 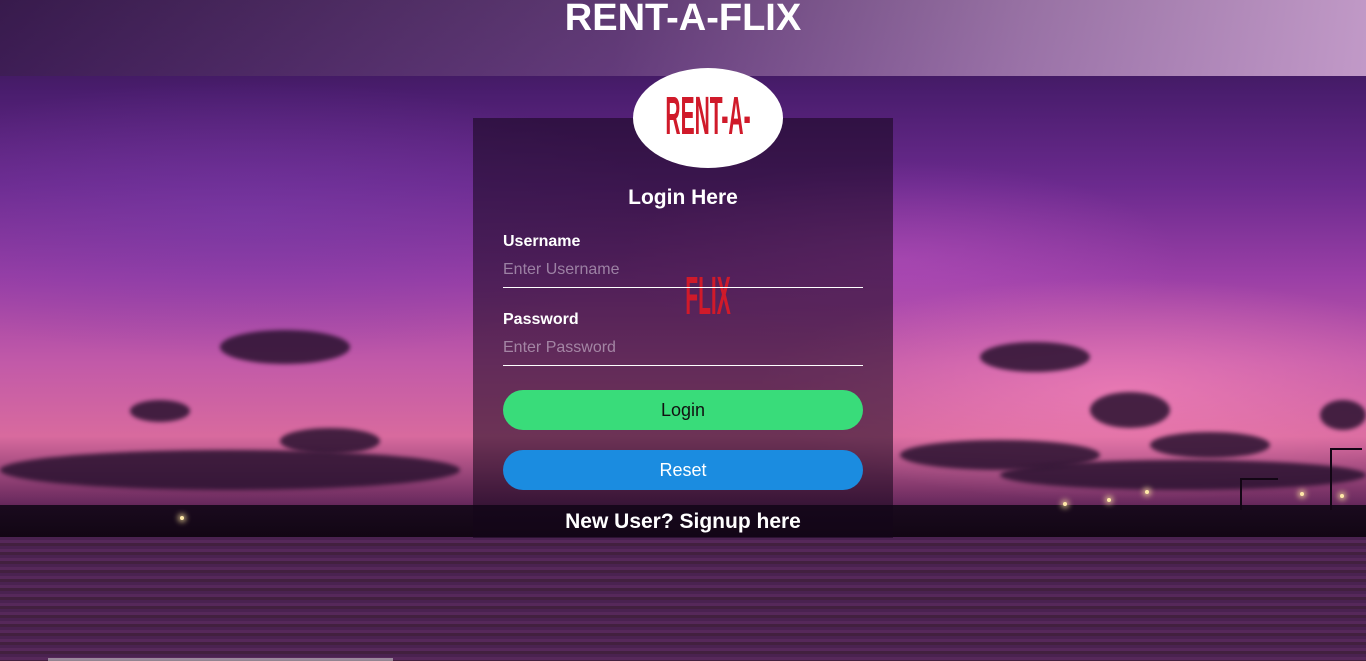 I want to click on username-label: Username, so click(x=542, y=241).